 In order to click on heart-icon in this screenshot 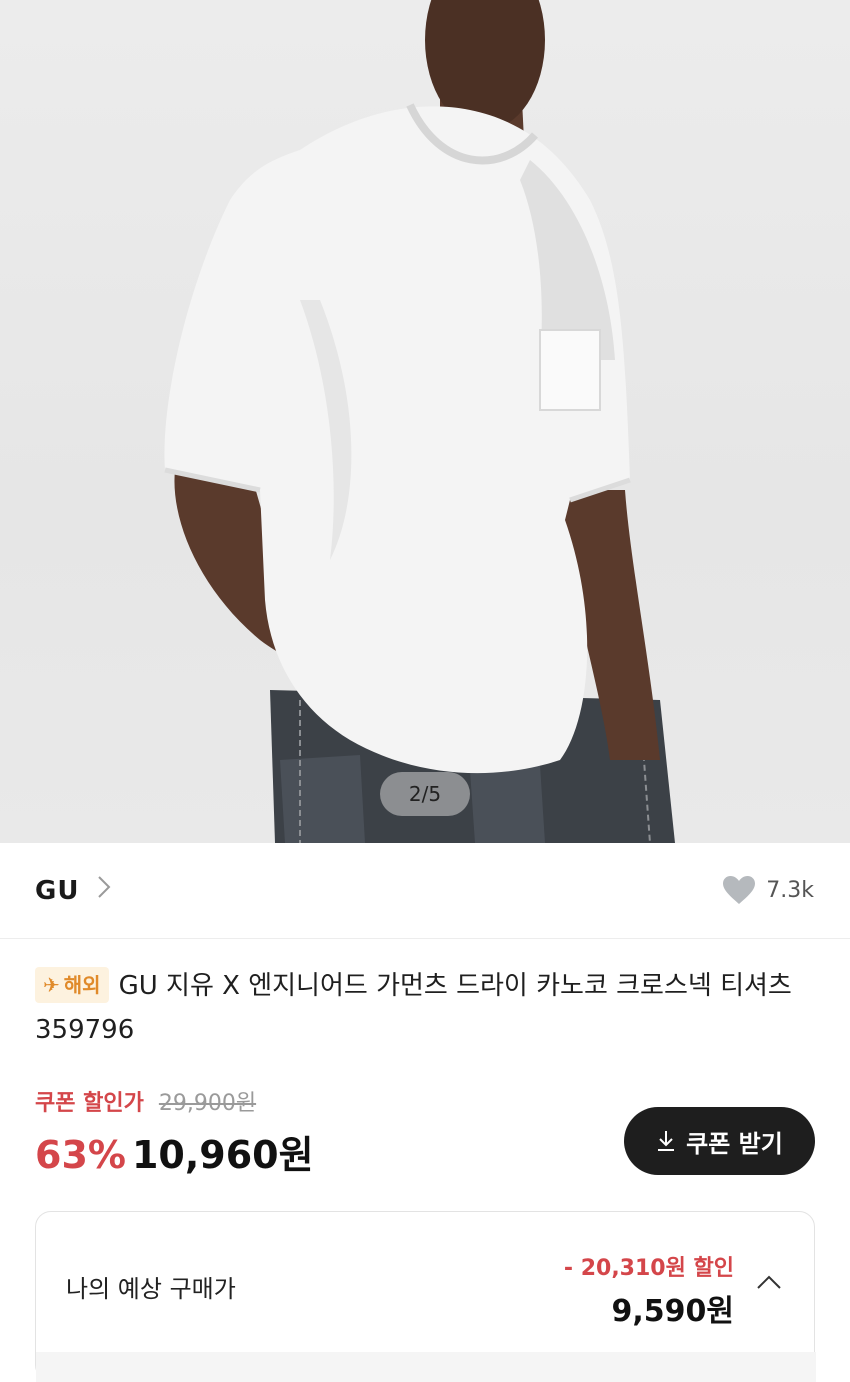, I will do `click(739, 890)`.